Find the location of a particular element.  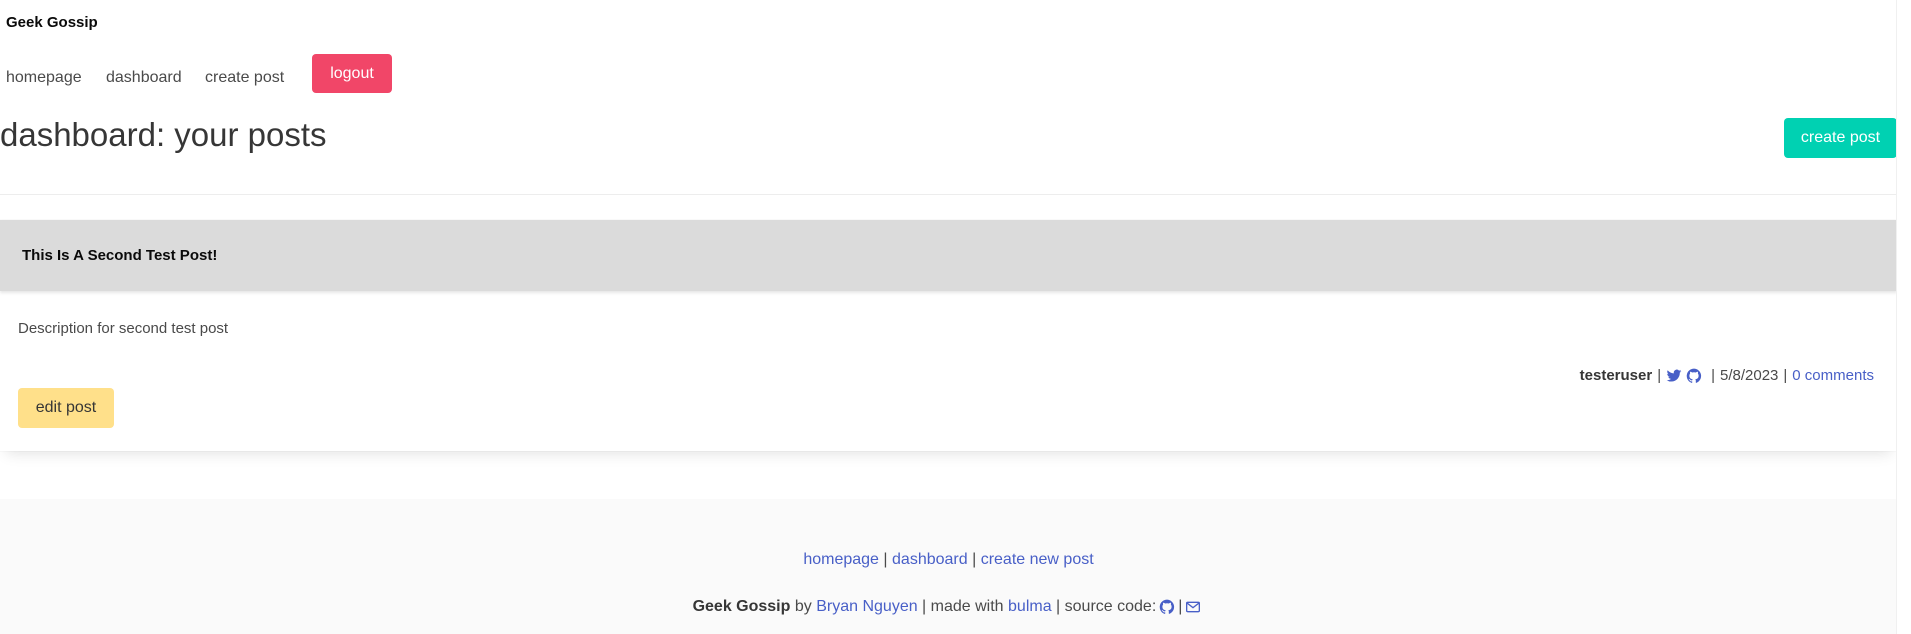

scrollbar is located at coordinates (1903, 317).